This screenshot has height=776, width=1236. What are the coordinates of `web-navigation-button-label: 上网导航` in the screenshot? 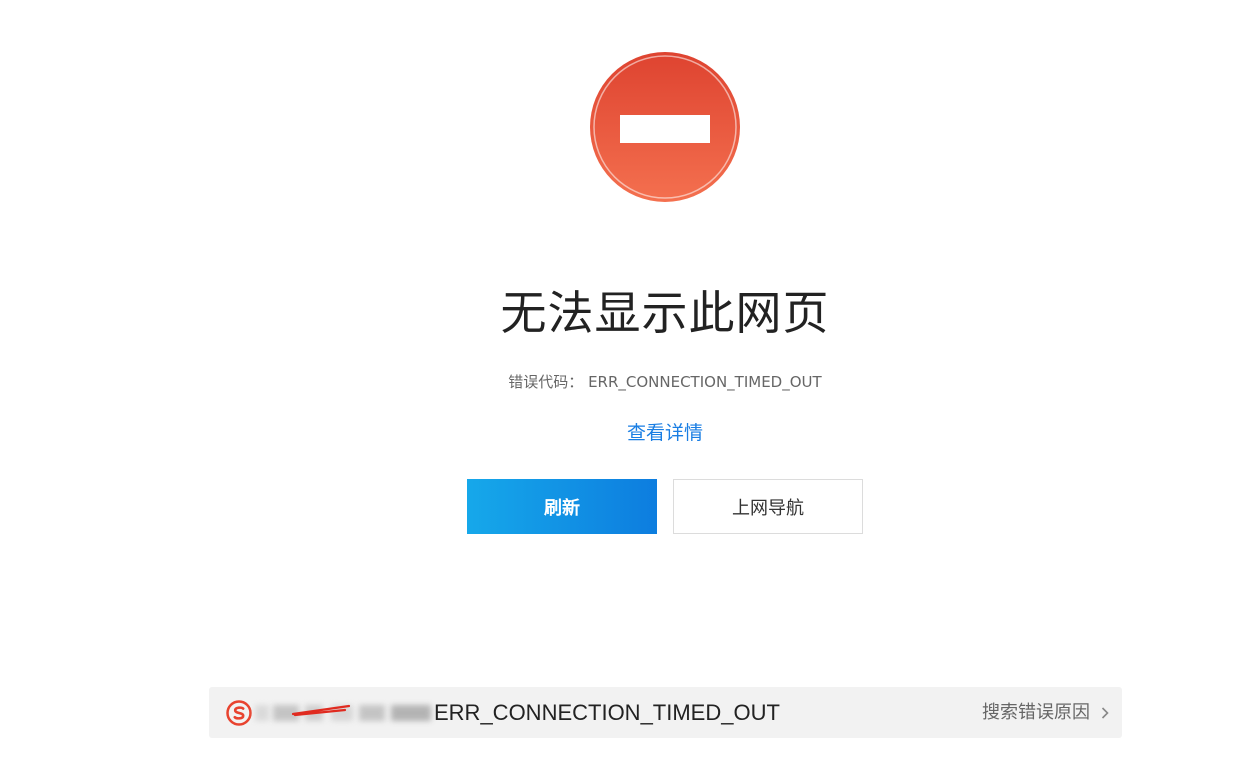 It's located at (768, 508).